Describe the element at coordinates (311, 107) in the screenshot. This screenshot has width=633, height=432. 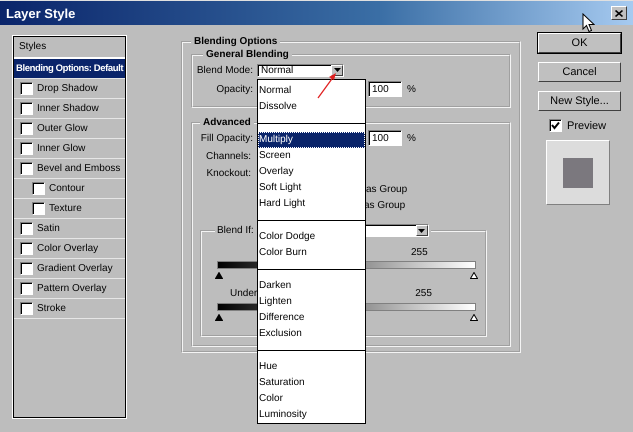
I see `menu-item: Dissolve` at that location.